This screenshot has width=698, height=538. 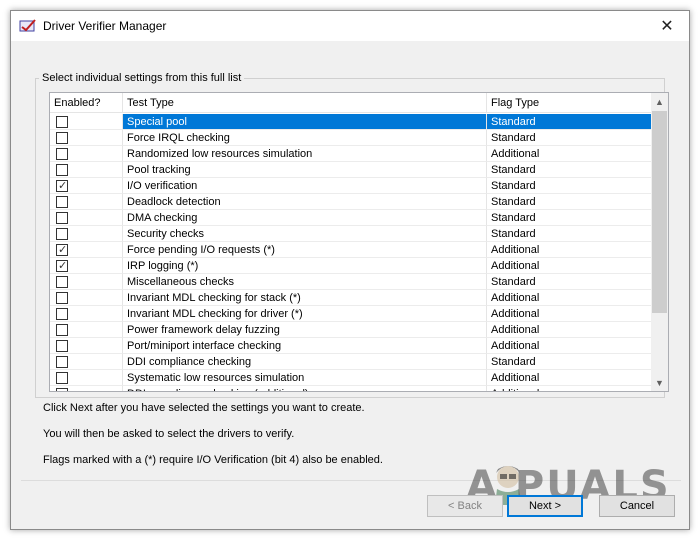 I want to click on column-header-enabled: Enabled?, so click(x=86, y=103).